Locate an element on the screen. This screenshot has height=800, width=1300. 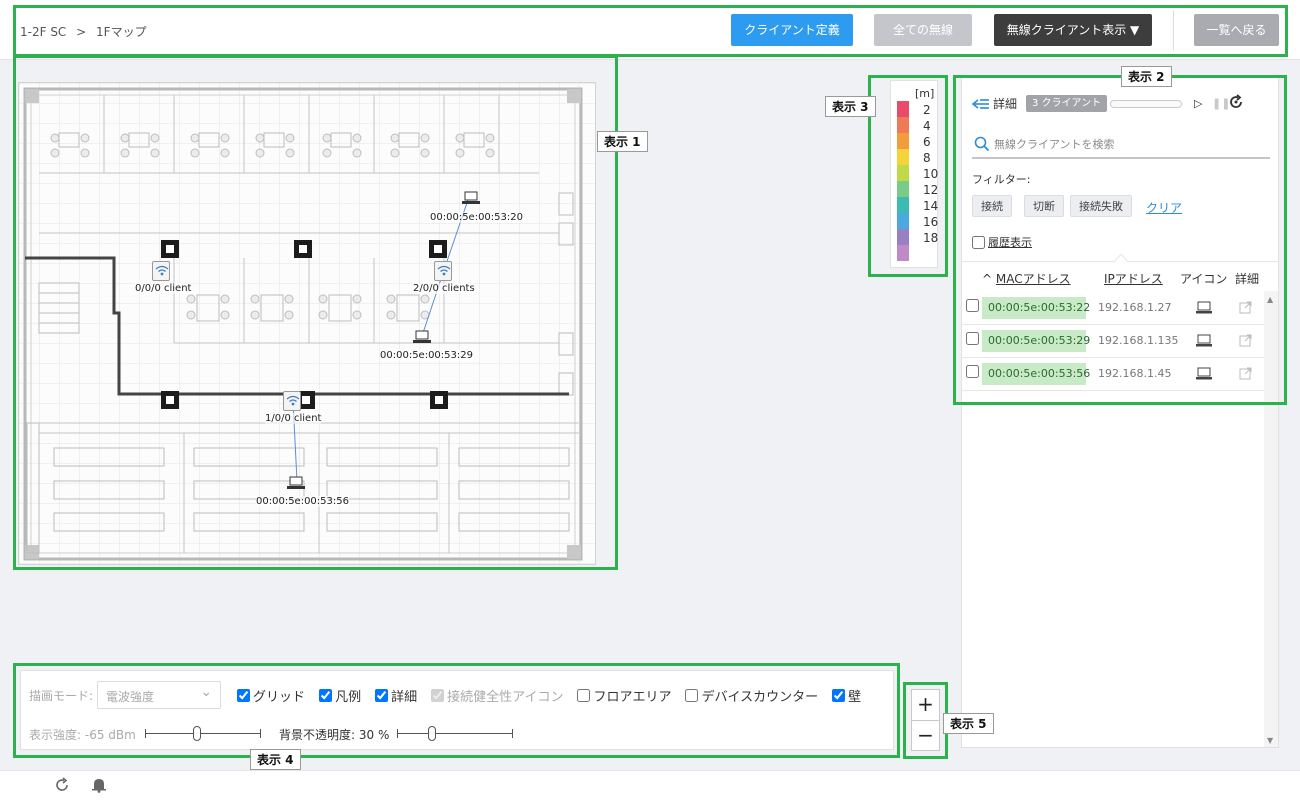
zoom-out-button: − is located at coordinates (925, 736).